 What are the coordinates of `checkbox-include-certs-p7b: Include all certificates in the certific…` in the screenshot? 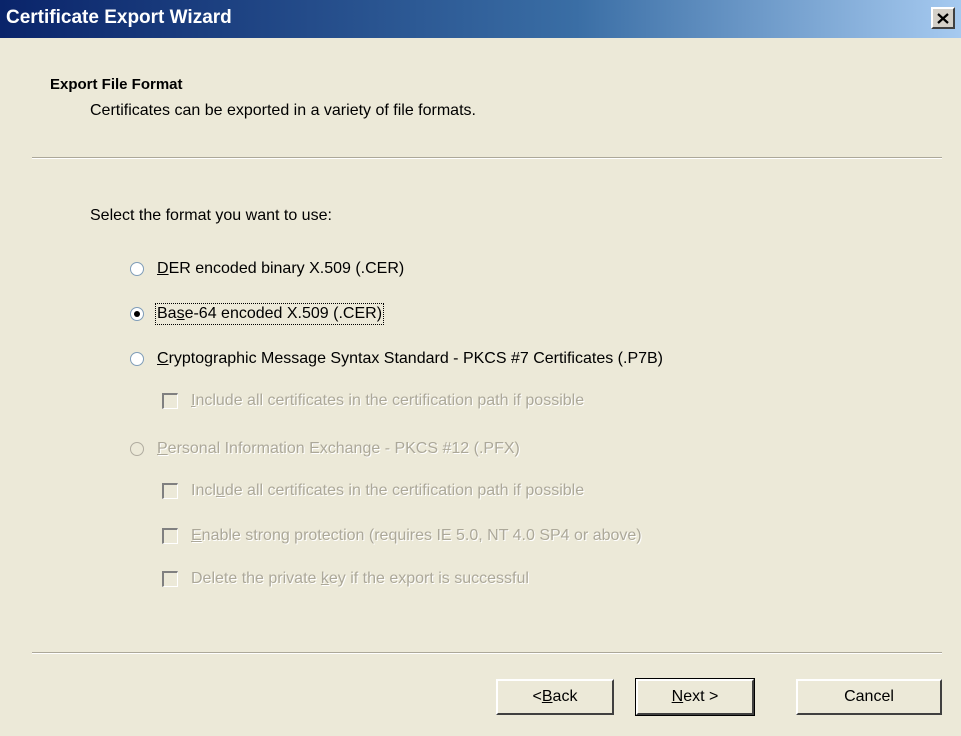 It's located at (373, 401).